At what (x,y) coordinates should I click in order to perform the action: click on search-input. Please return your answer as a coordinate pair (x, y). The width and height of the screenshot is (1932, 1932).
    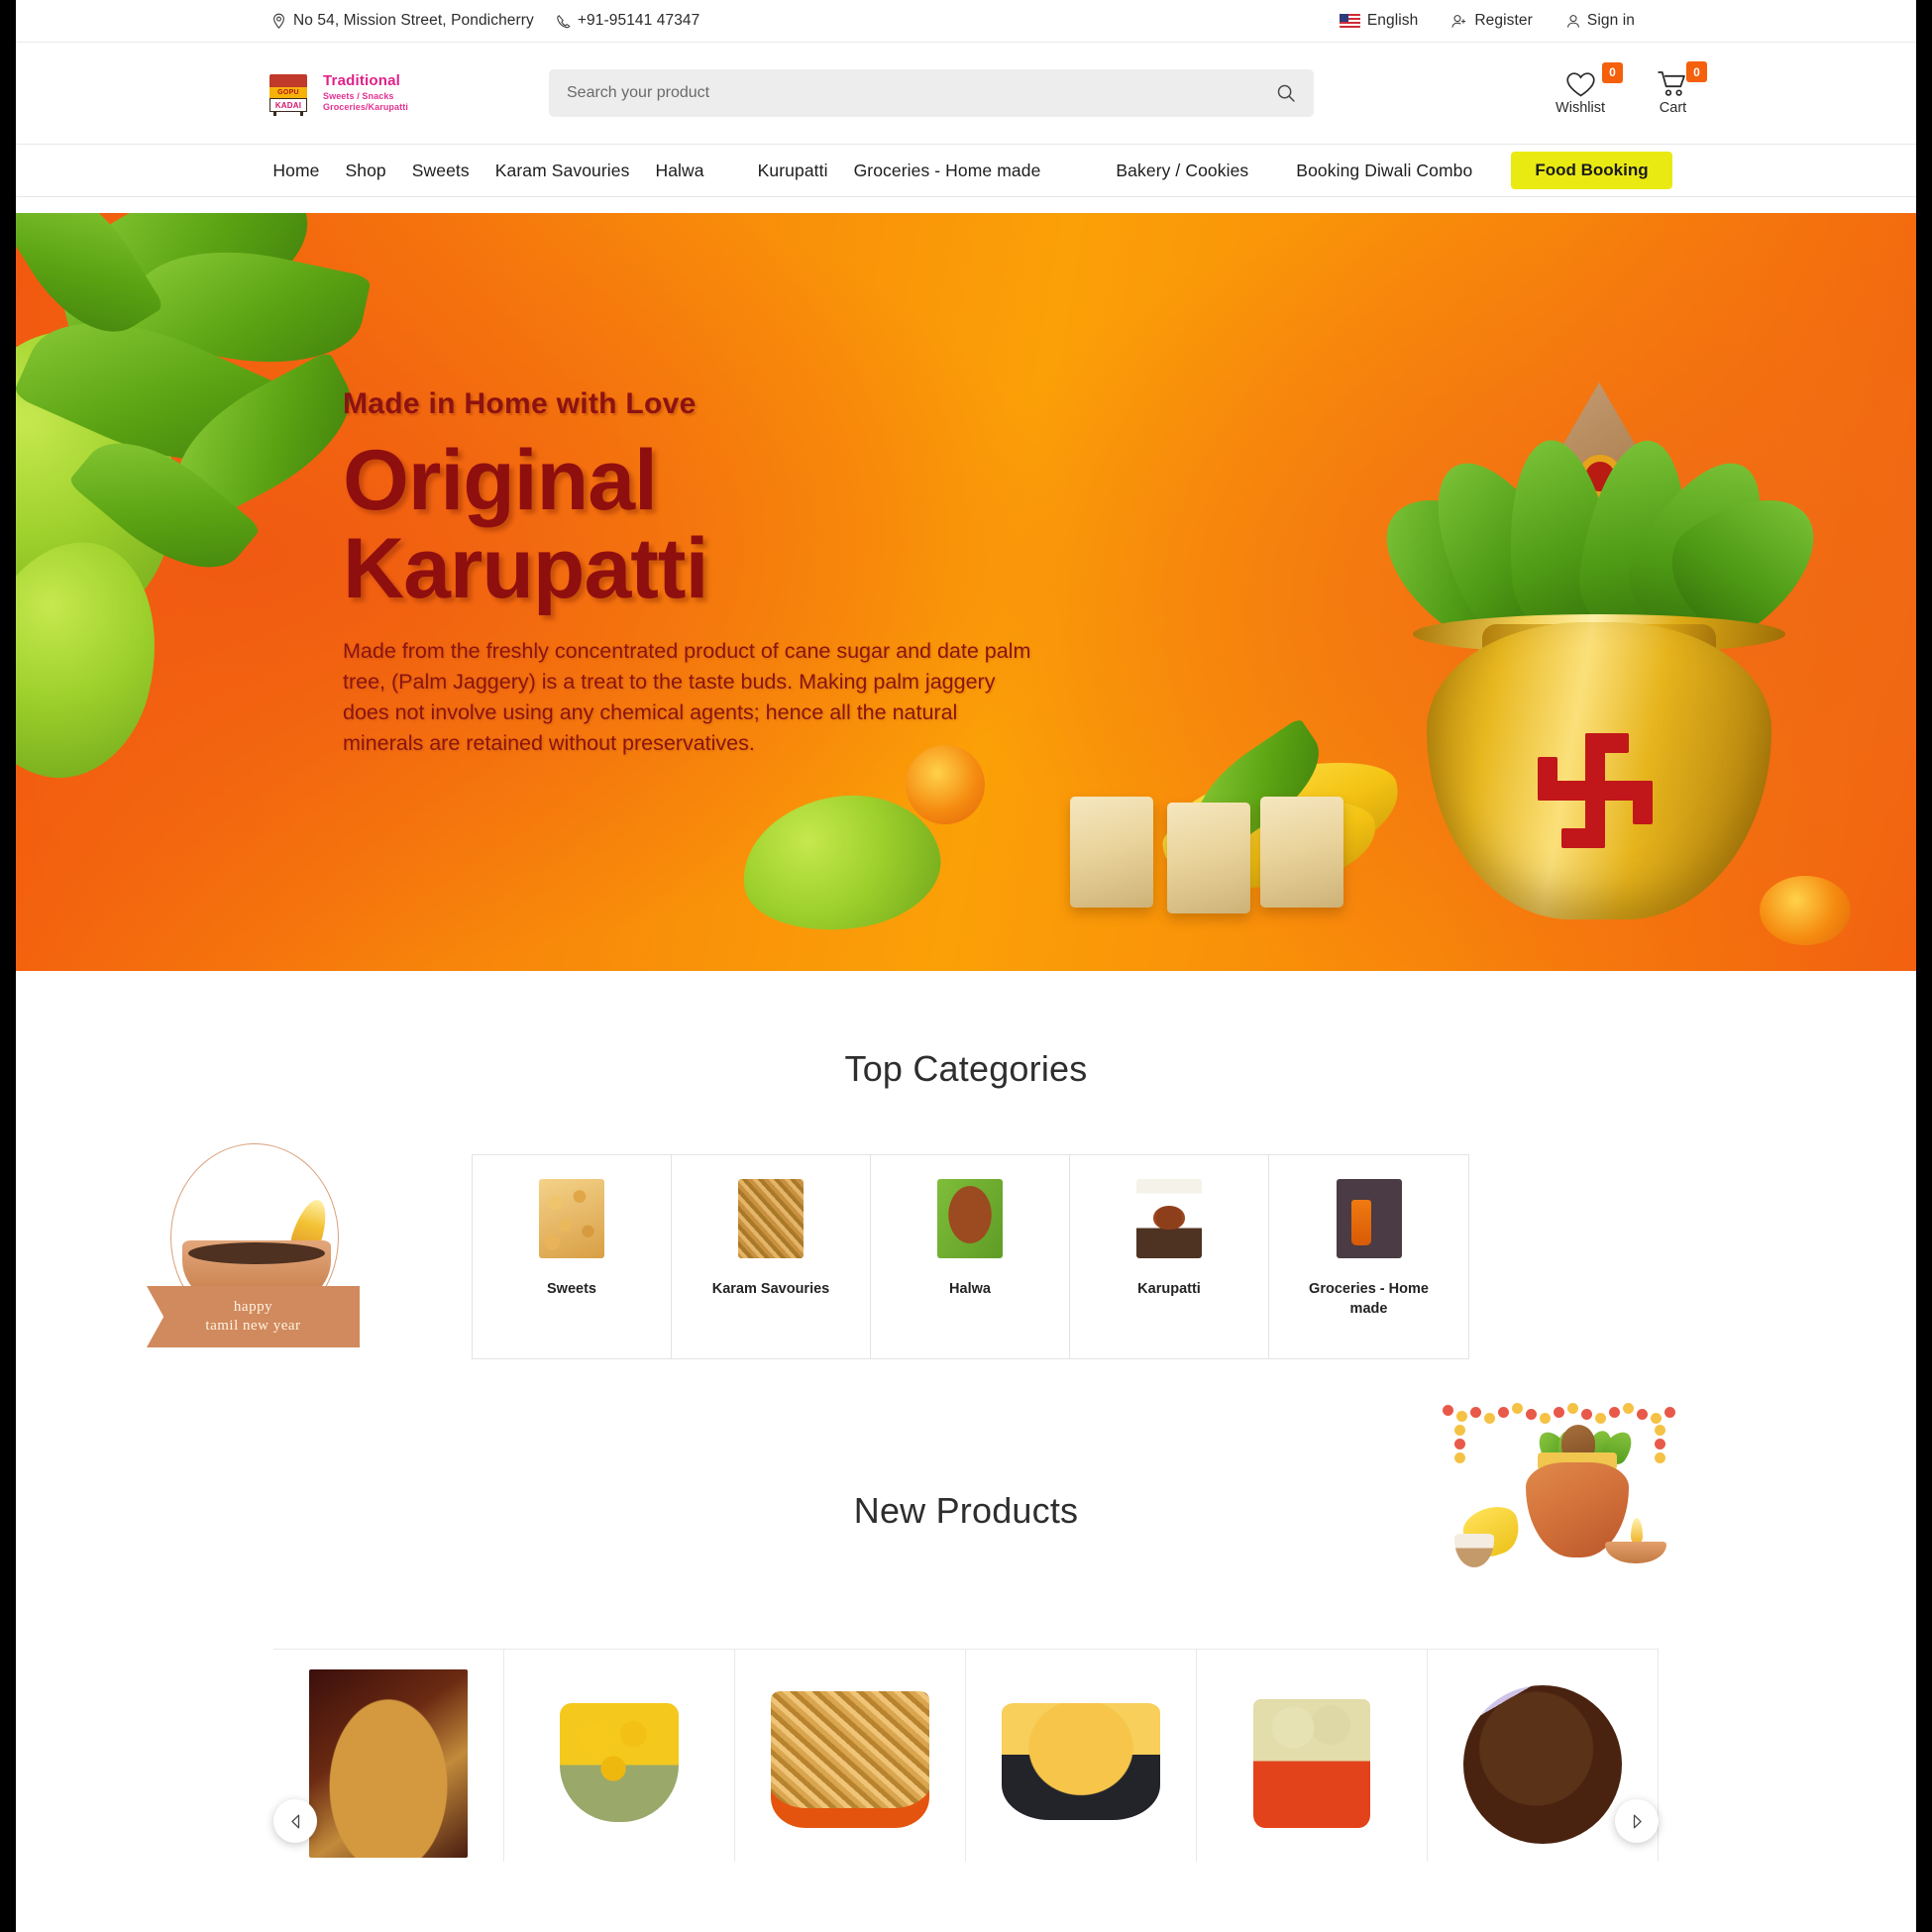
    Looking at the image, I should click on (921, 93).